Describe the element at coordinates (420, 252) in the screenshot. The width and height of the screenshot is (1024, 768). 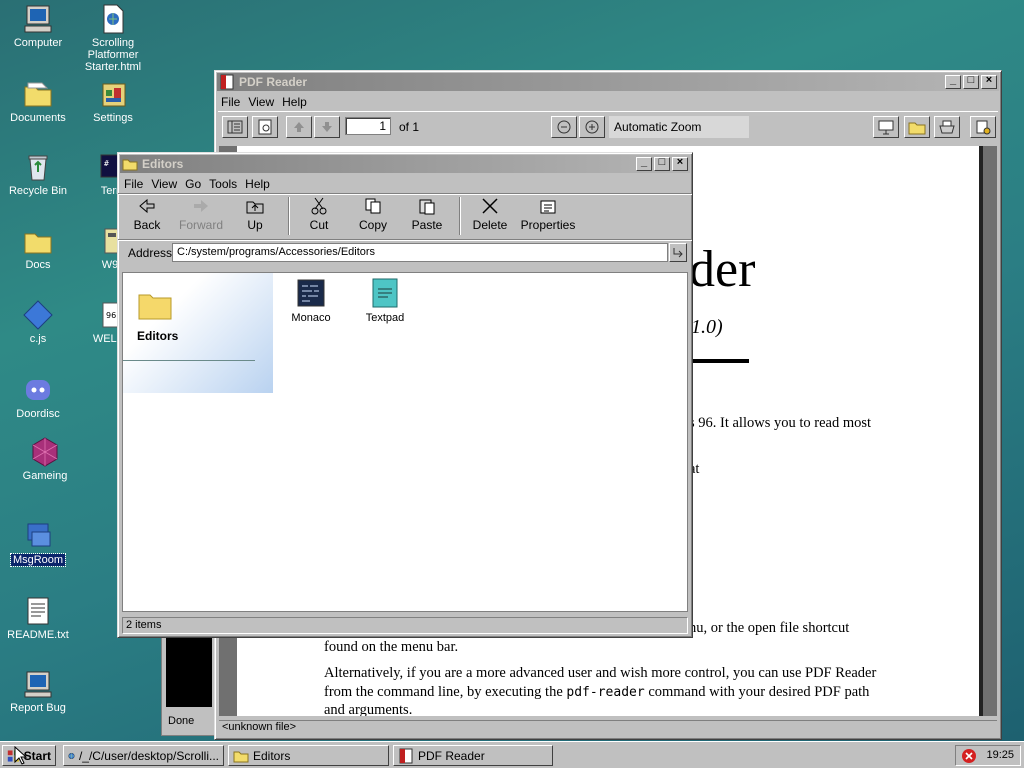
I see `address-input: C:/system/programs/Accessories/Editors` at that location.